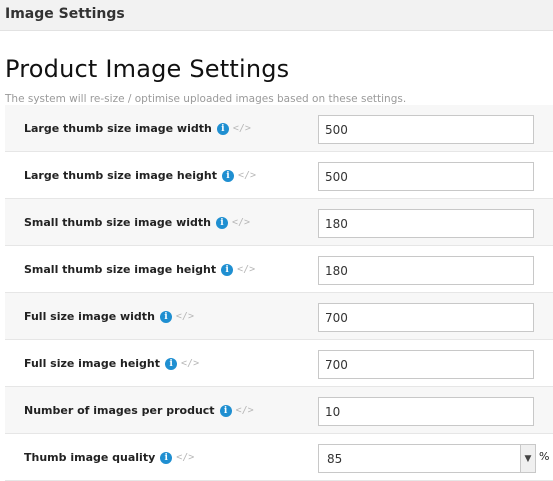 The width and height of the screenshot is (553, 481). What do you see at coordinates (279, 316) in the screenshot?
I see `setting-row-full-size-width: Full size image width i </>` at bounding box center [279, 316].